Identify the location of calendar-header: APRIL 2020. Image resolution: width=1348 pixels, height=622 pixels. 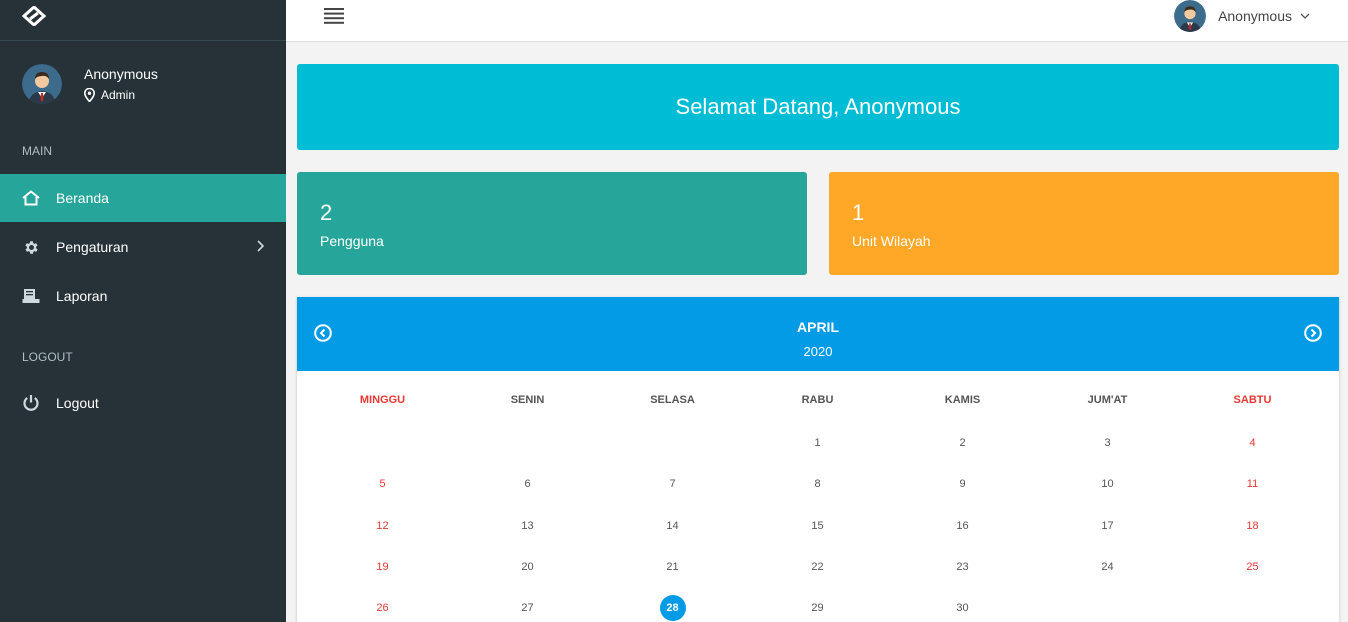
(818, 334).